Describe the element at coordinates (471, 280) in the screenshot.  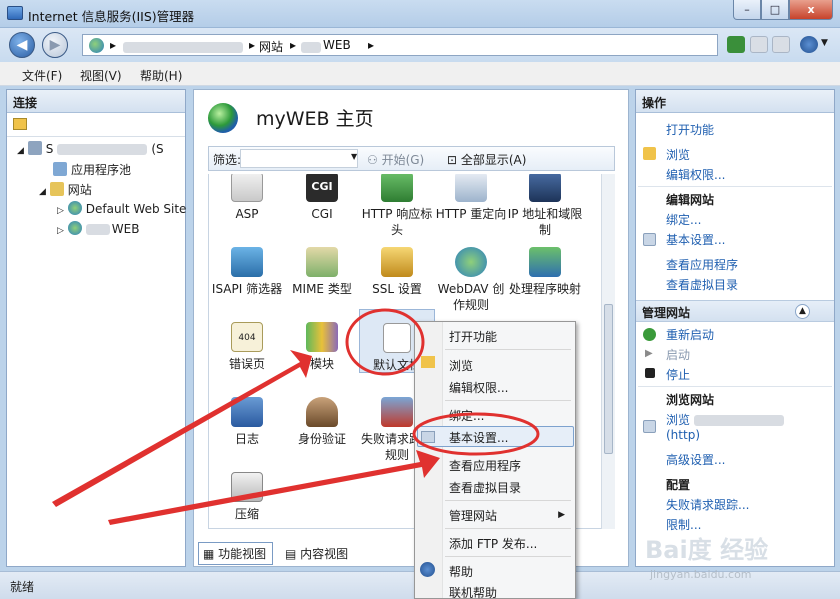
I see `feature-webdav: WebDAV 创作规则` at that location.